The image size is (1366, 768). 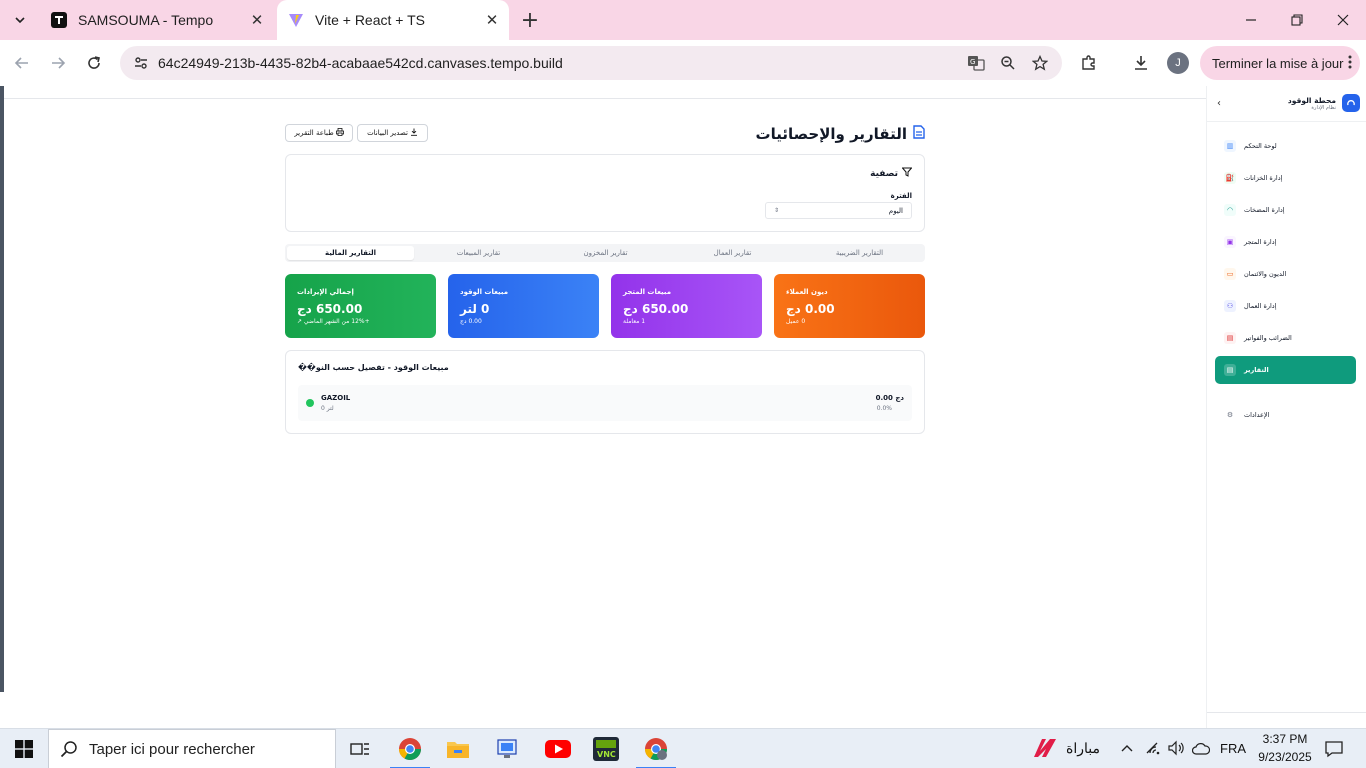 I want to click on stat-value: 650.00 دج, so click(x=656, y=309).